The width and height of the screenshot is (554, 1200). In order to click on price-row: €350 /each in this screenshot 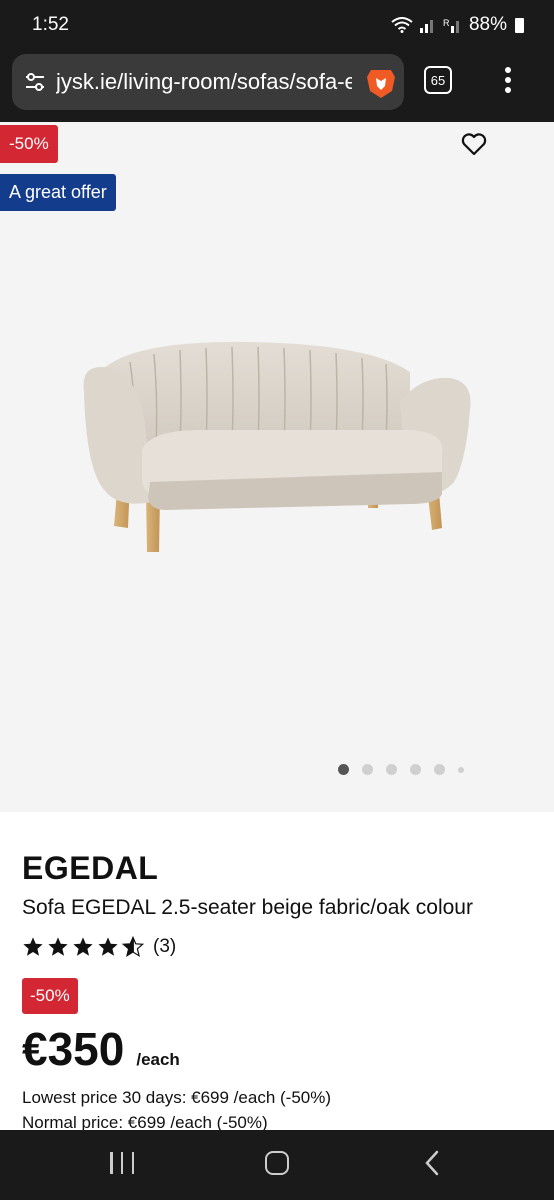, I will do `click(101, 1049)`.